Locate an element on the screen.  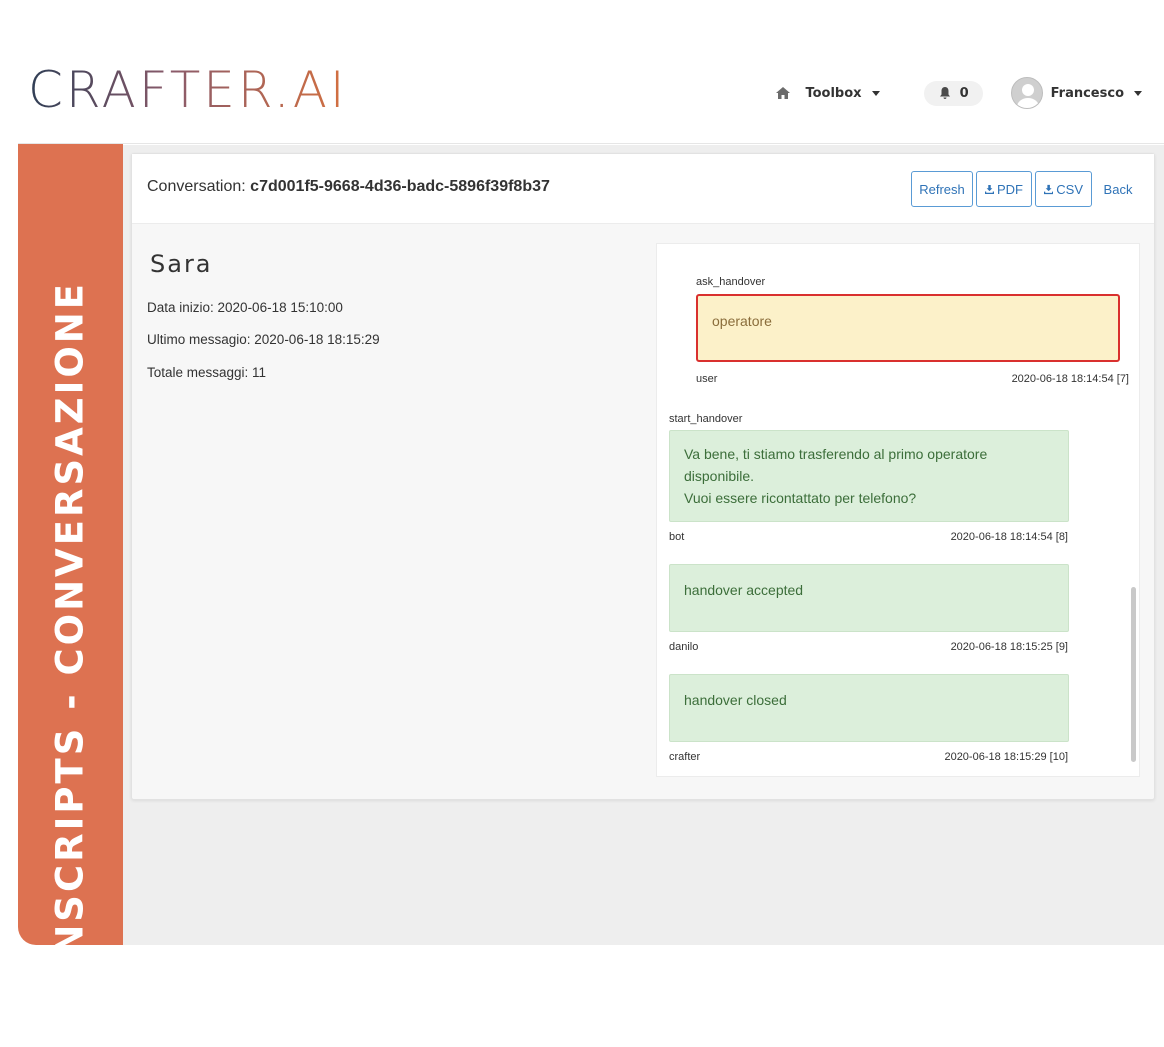
toolbox-label: Toolbox is located at coordinates (833, 93).